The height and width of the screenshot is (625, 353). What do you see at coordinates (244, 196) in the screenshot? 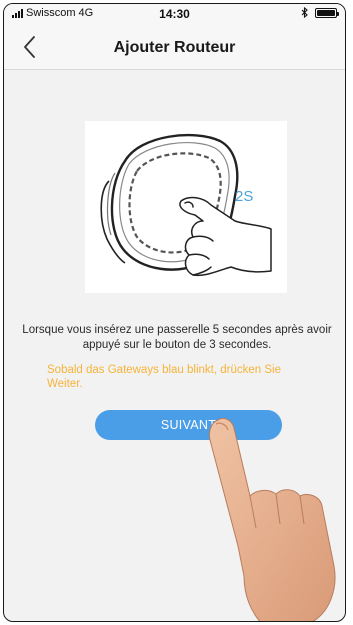
I see `timer-label: 2S` at bounding box center [244, 196].